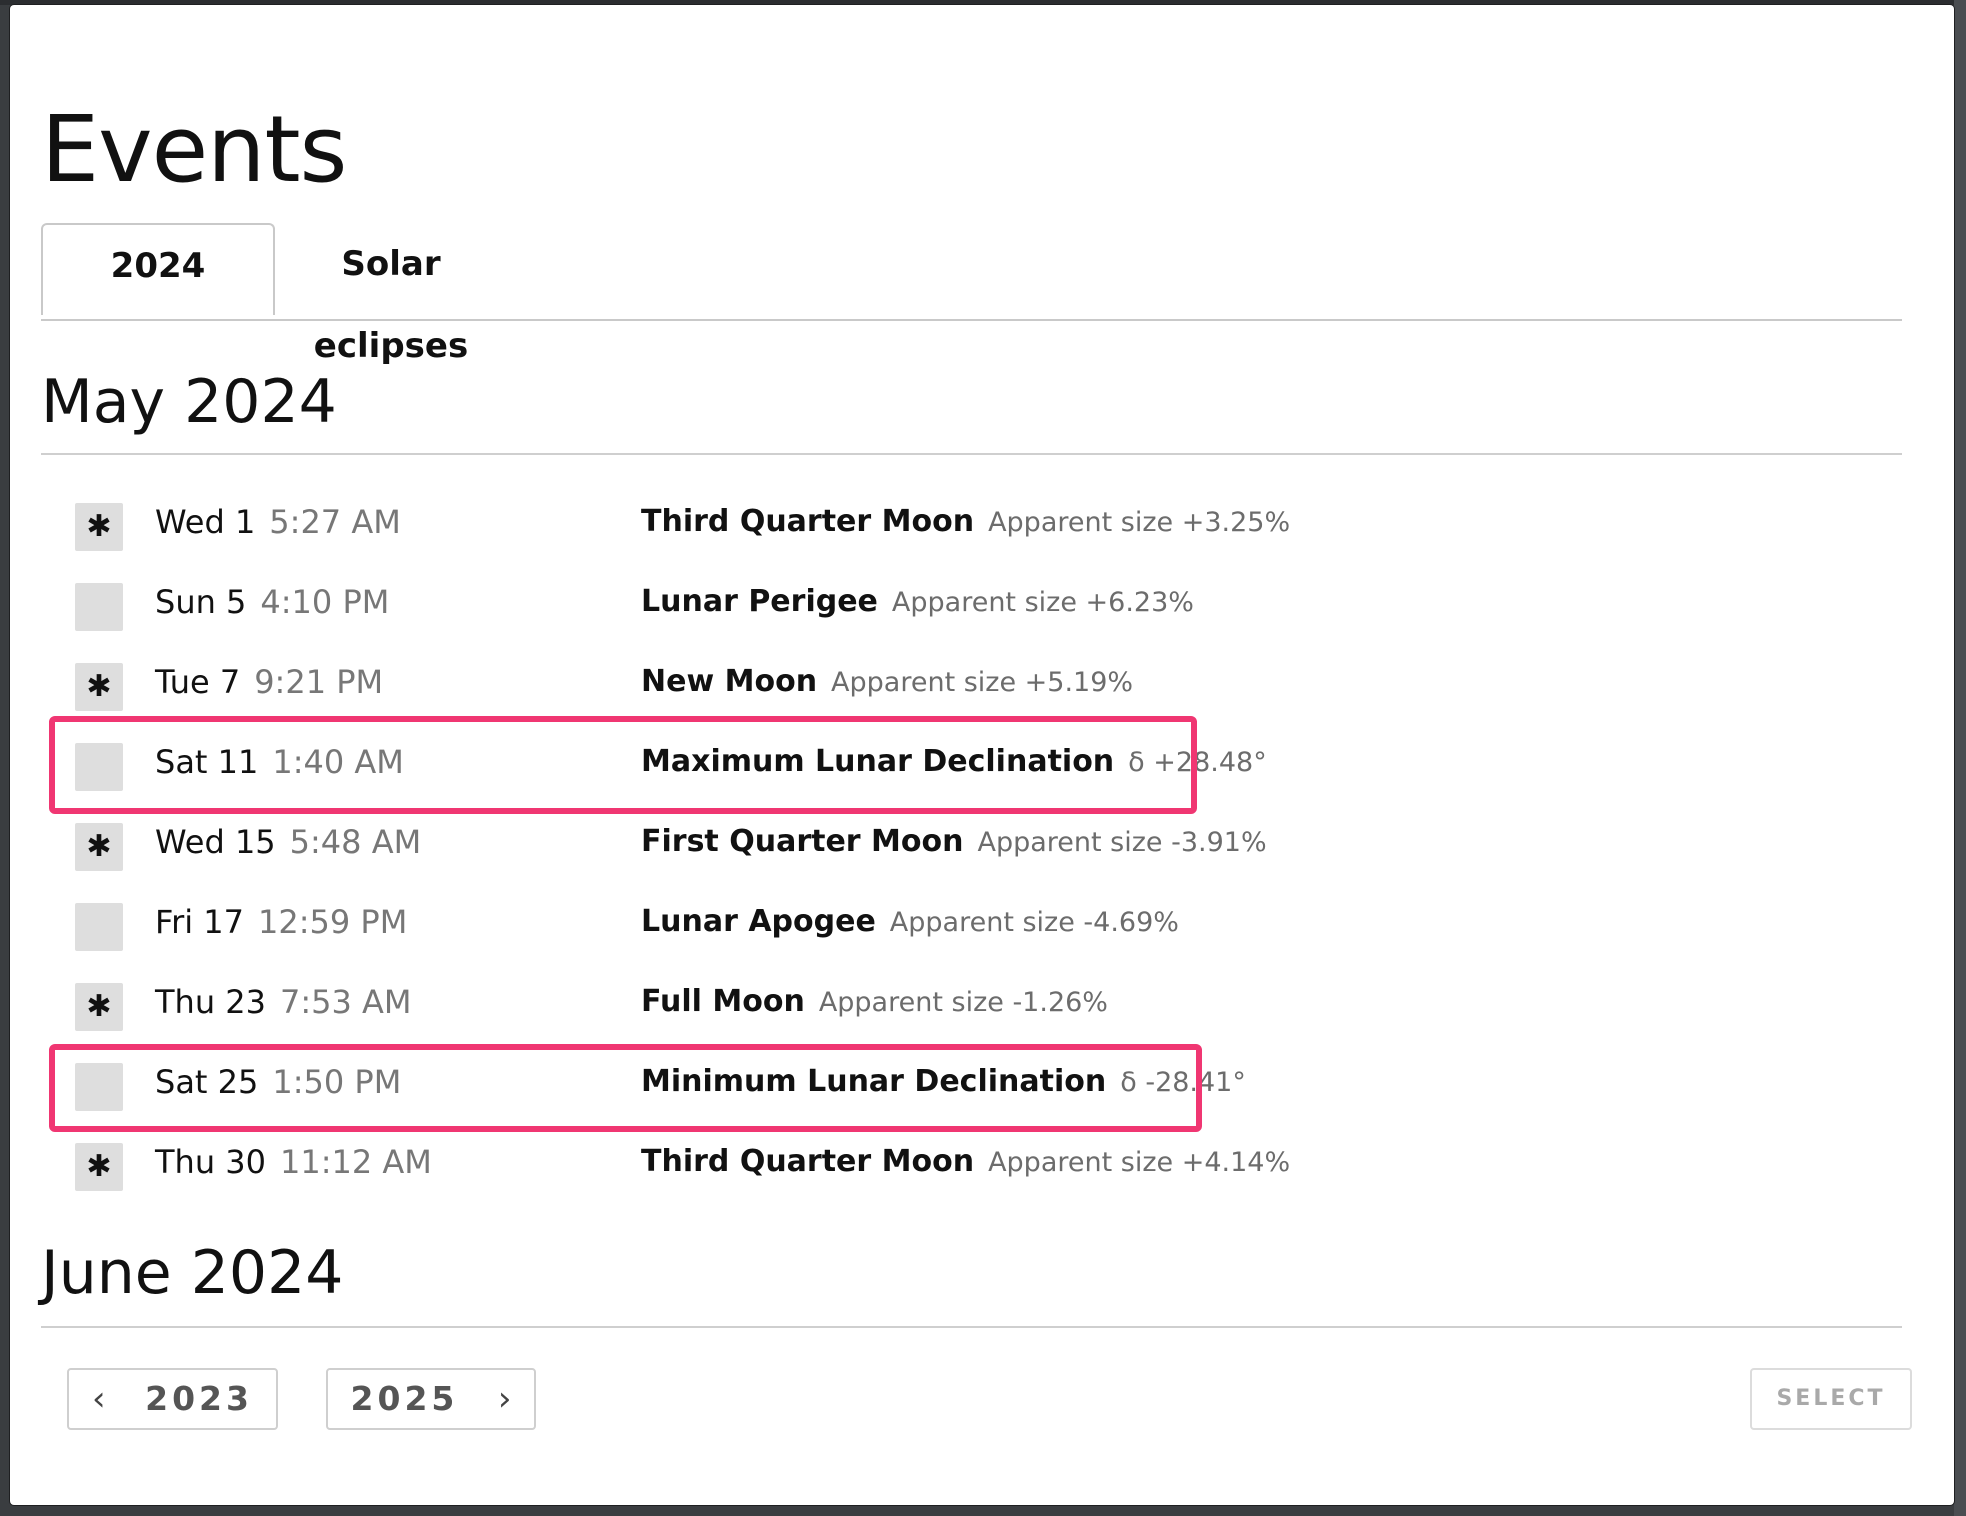 Image resolution: width=1966 pixels, height=1516 pixels. Describe the element at coordinates (802, 841) in the screenshot. I see `event-name: First Quarter Moon` at that location.